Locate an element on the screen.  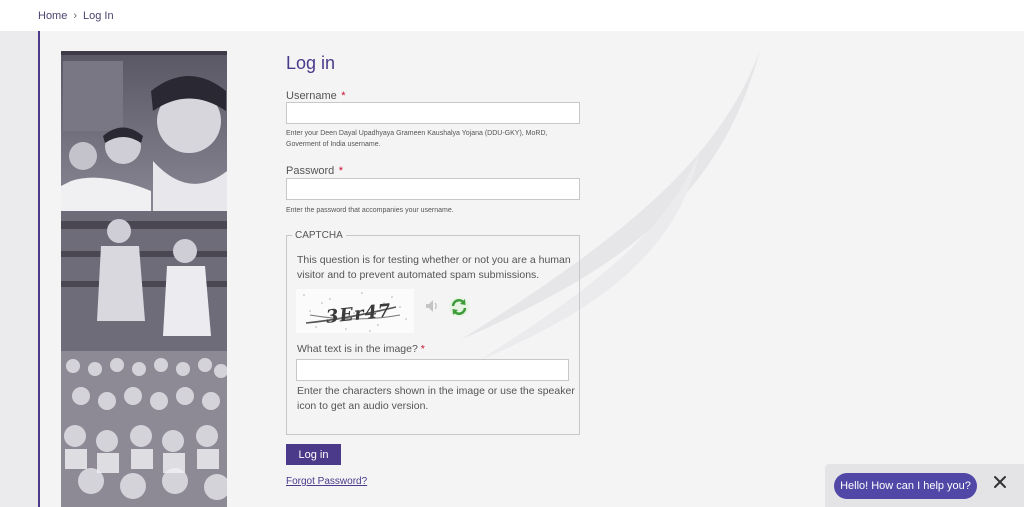
top-bar is located at coordinates (512, 15).